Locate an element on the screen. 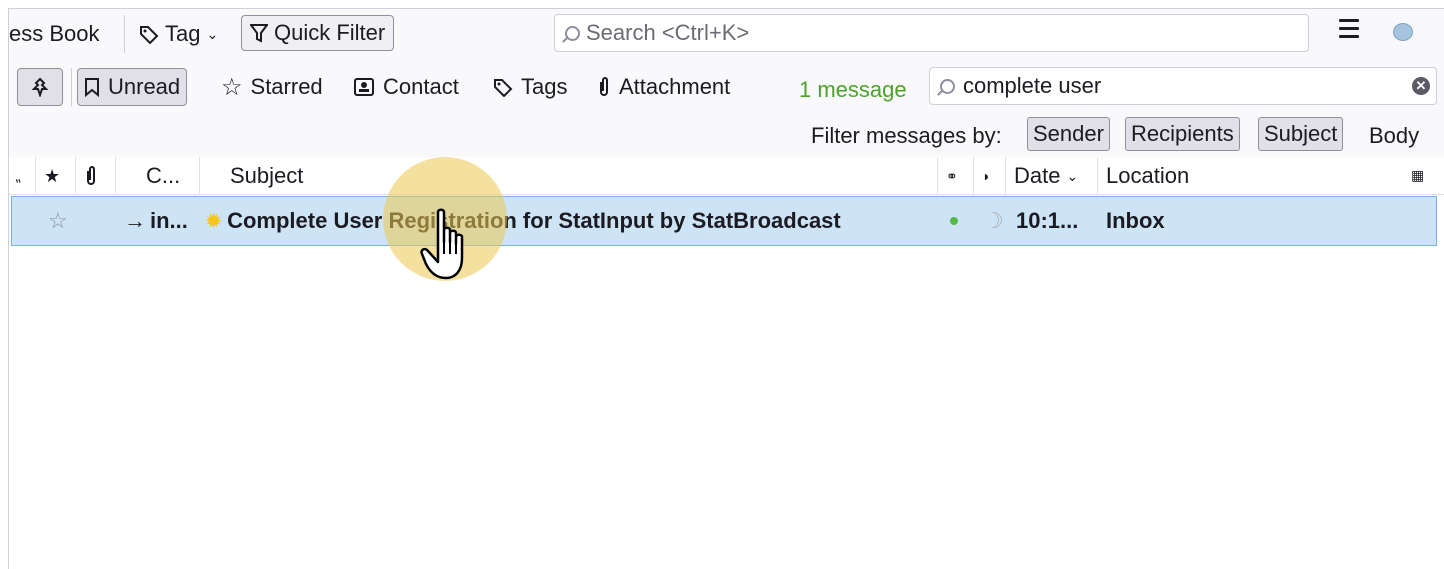  junk-column-header: ◗ is located at coordinates (989, 176).